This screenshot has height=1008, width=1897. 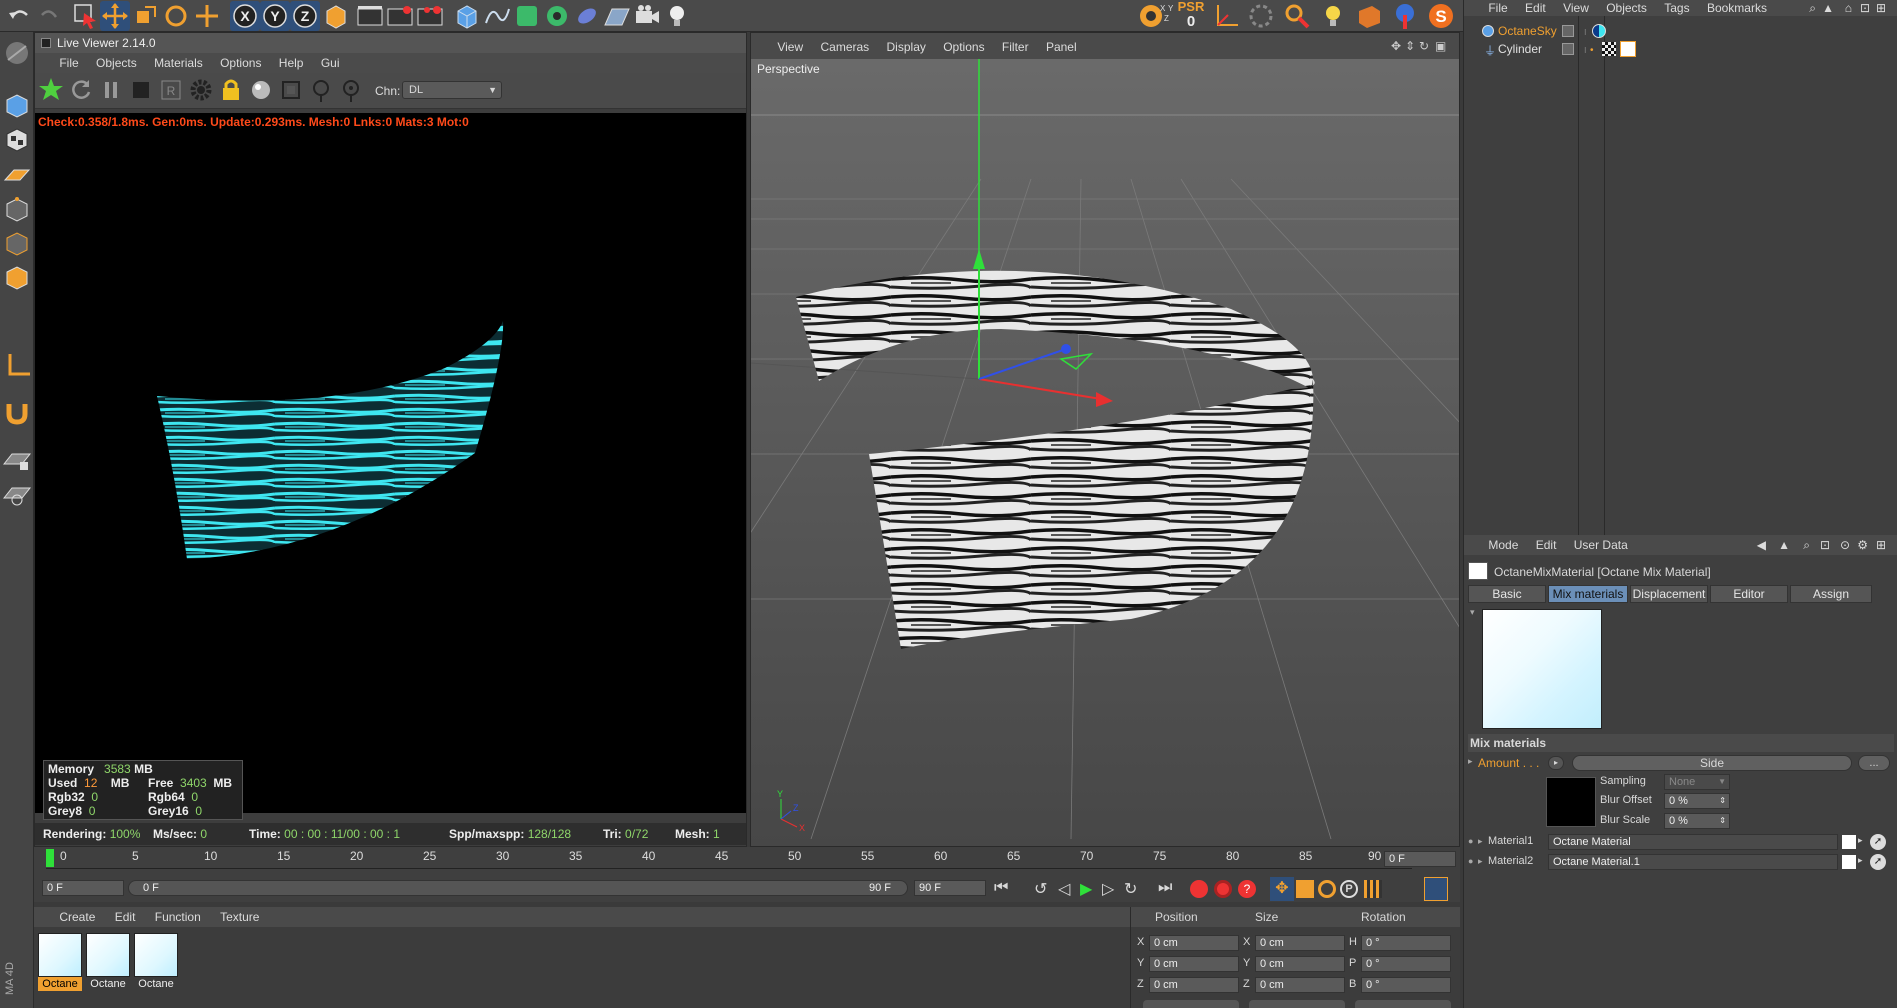 I want to click on key-position-icon: ✥, so click(x=1282, y=889).